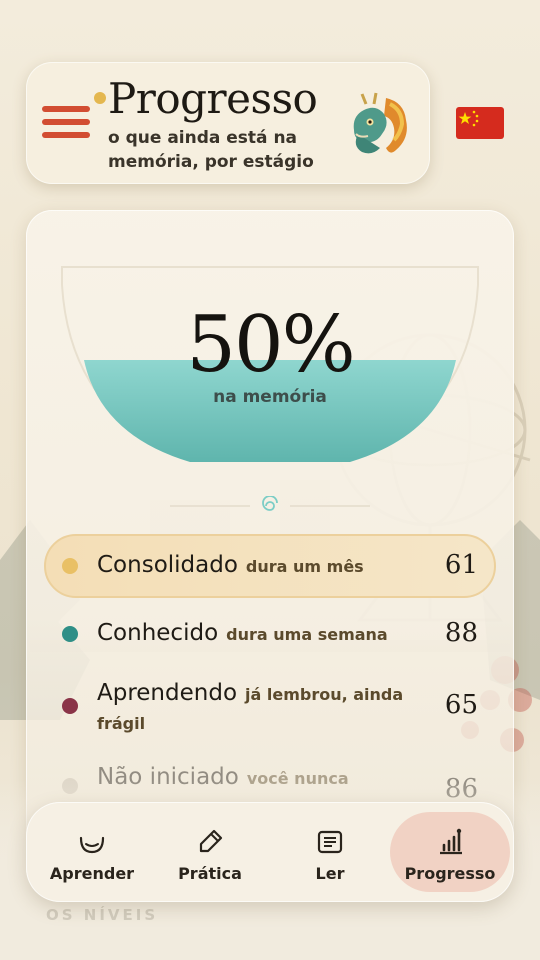  Describe the element at coordinates (210, 873) in the screenshot. I see `nav-label: Prática` at that location.